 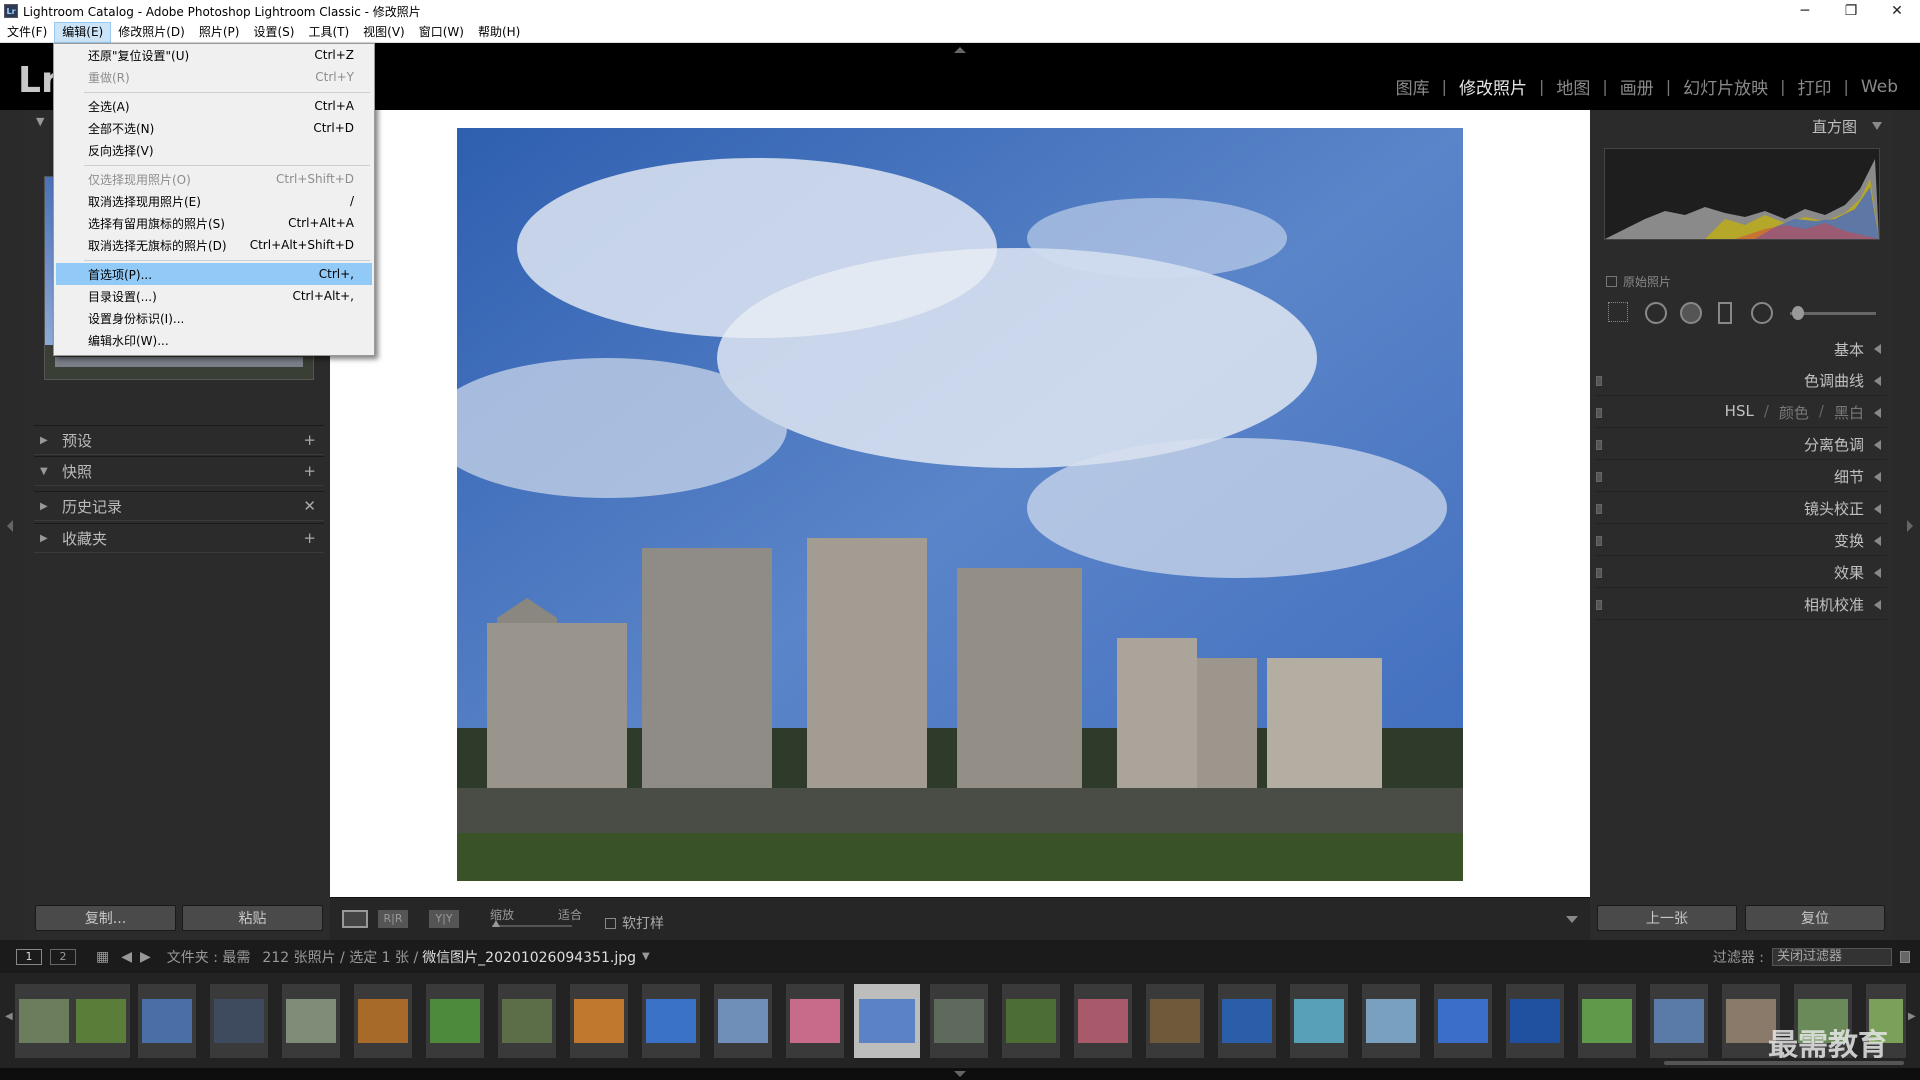 I want to click on primary-window-button: 1, so click(x=29, y=956).